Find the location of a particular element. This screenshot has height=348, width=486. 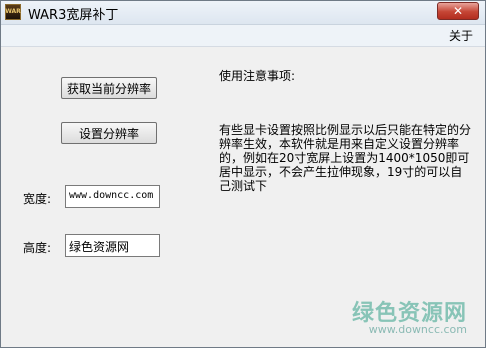

width-label: 宽度: is located at coordinates (37, 199).